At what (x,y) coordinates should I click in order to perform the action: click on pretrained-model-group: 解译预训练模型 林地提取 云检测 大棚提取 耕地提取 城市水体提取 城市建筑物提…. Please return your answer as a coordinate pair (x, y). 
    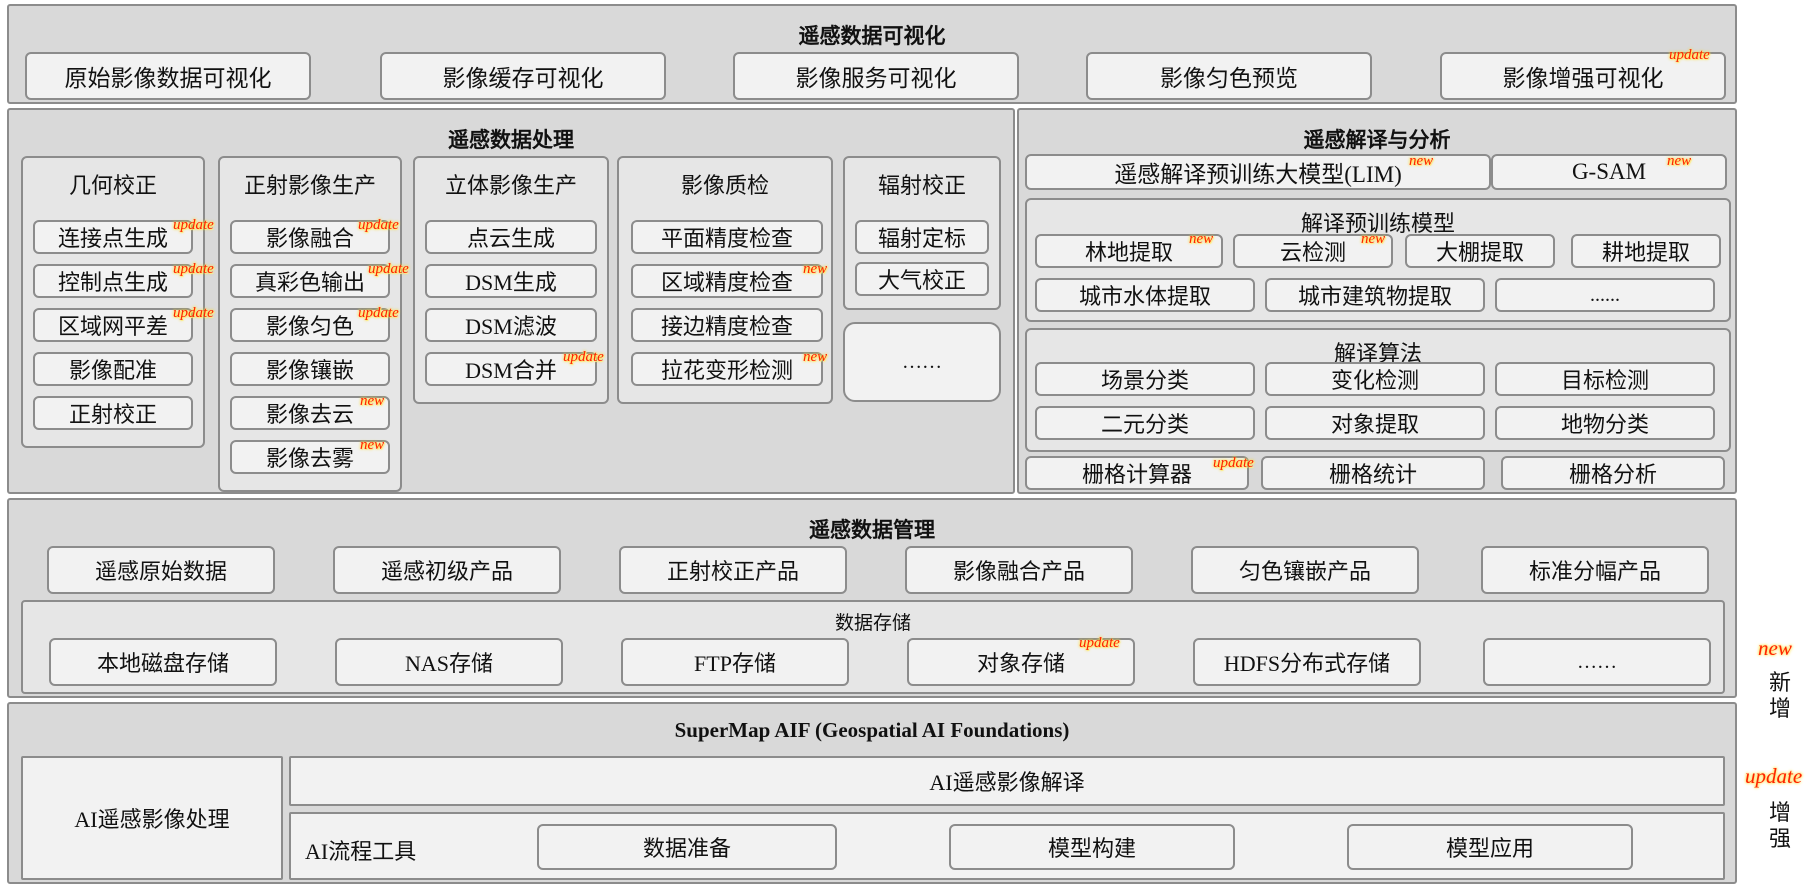
    Looking at the image, I should click on (1378, 260).